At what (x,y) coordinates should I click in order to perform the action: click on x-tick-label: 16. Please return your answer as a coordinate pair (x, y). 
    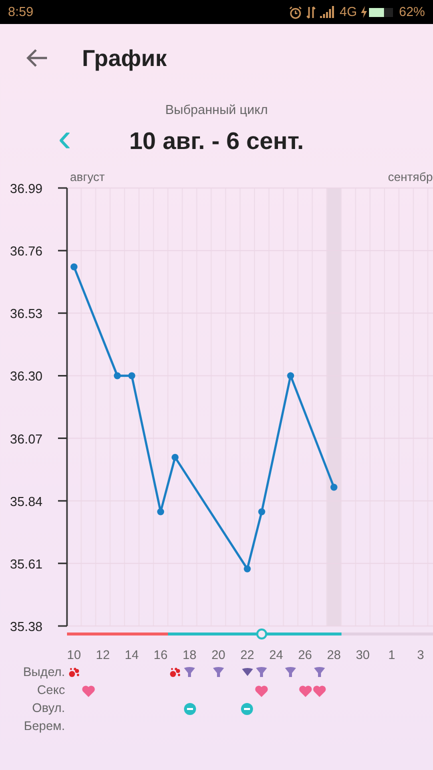
    Looking at the image, I should click on (161, 655).